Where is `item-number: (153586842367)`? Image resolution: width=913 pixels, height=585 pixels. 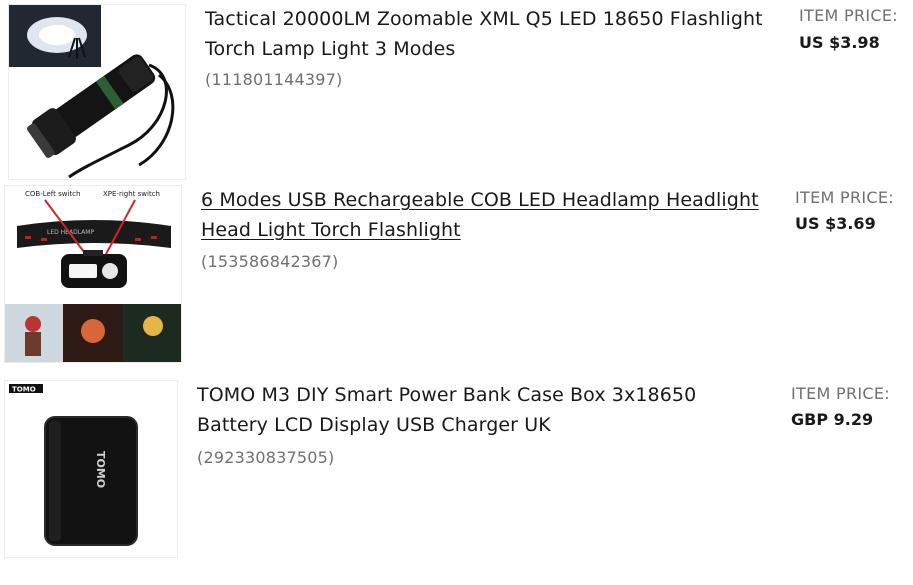
item-number: (153586842367) is located at coordinates (270, 261).